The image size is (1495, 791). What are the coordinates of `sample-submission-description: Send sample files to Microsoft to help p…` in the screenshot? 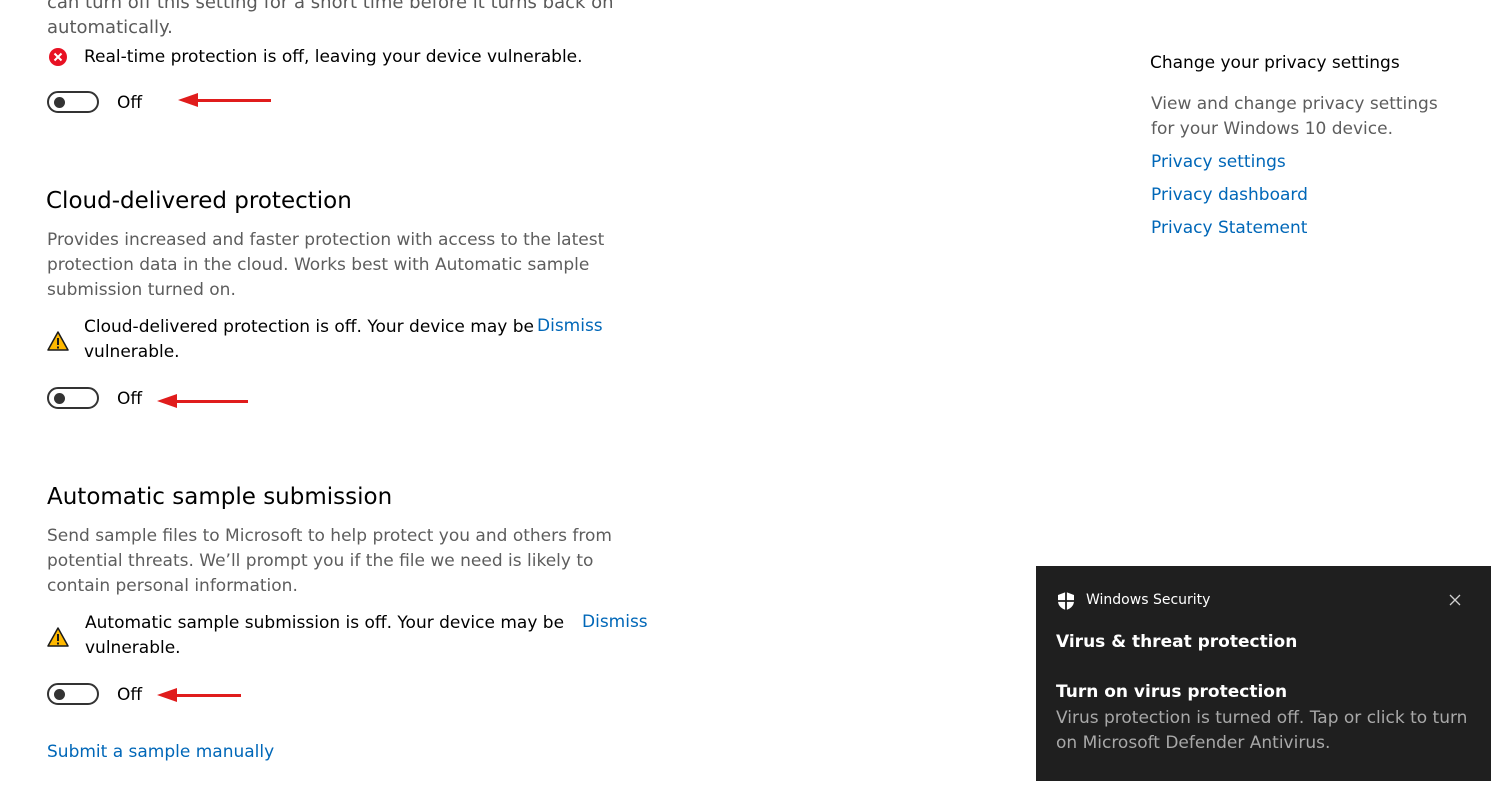 It's located at (329, 561).